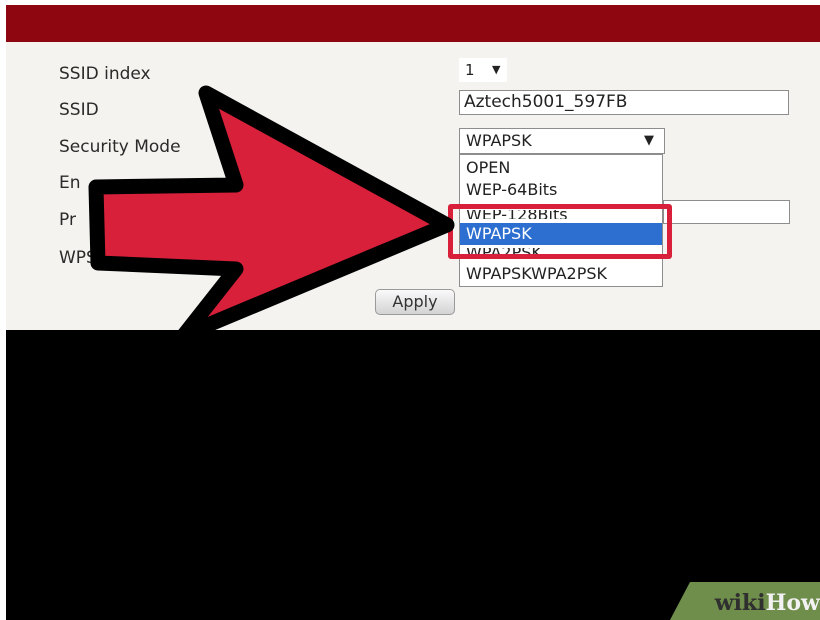  What do you see at coordinates (767, 603) in the screenshot?
I see `watermark-text: wikiHow` at bounding box center [767, 603].